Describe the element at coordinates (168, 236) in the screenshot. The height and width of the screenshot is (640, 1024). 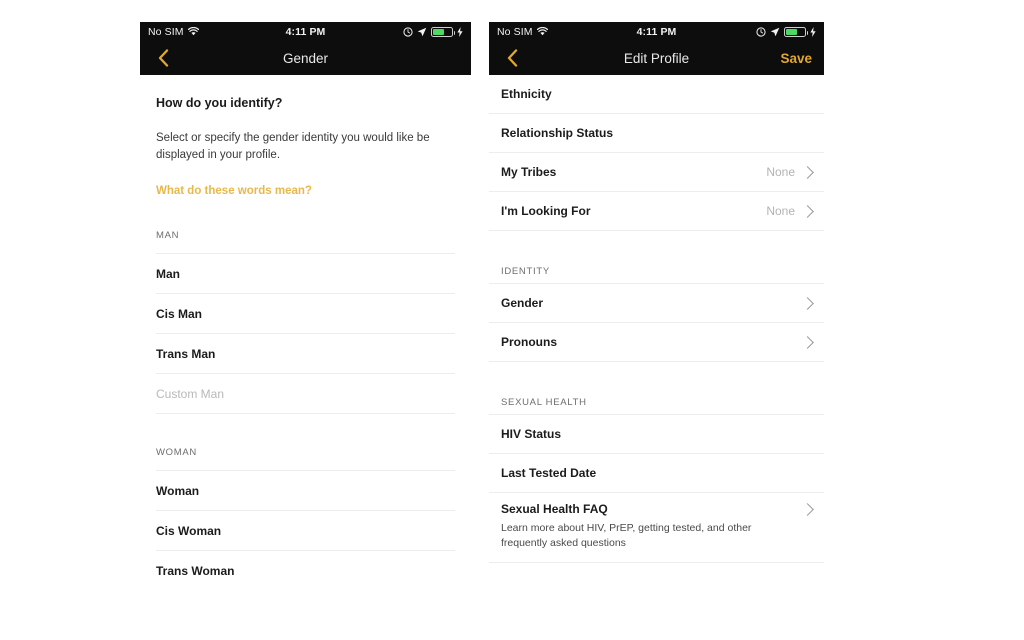
I see `section-header-man: MAN` at that location.